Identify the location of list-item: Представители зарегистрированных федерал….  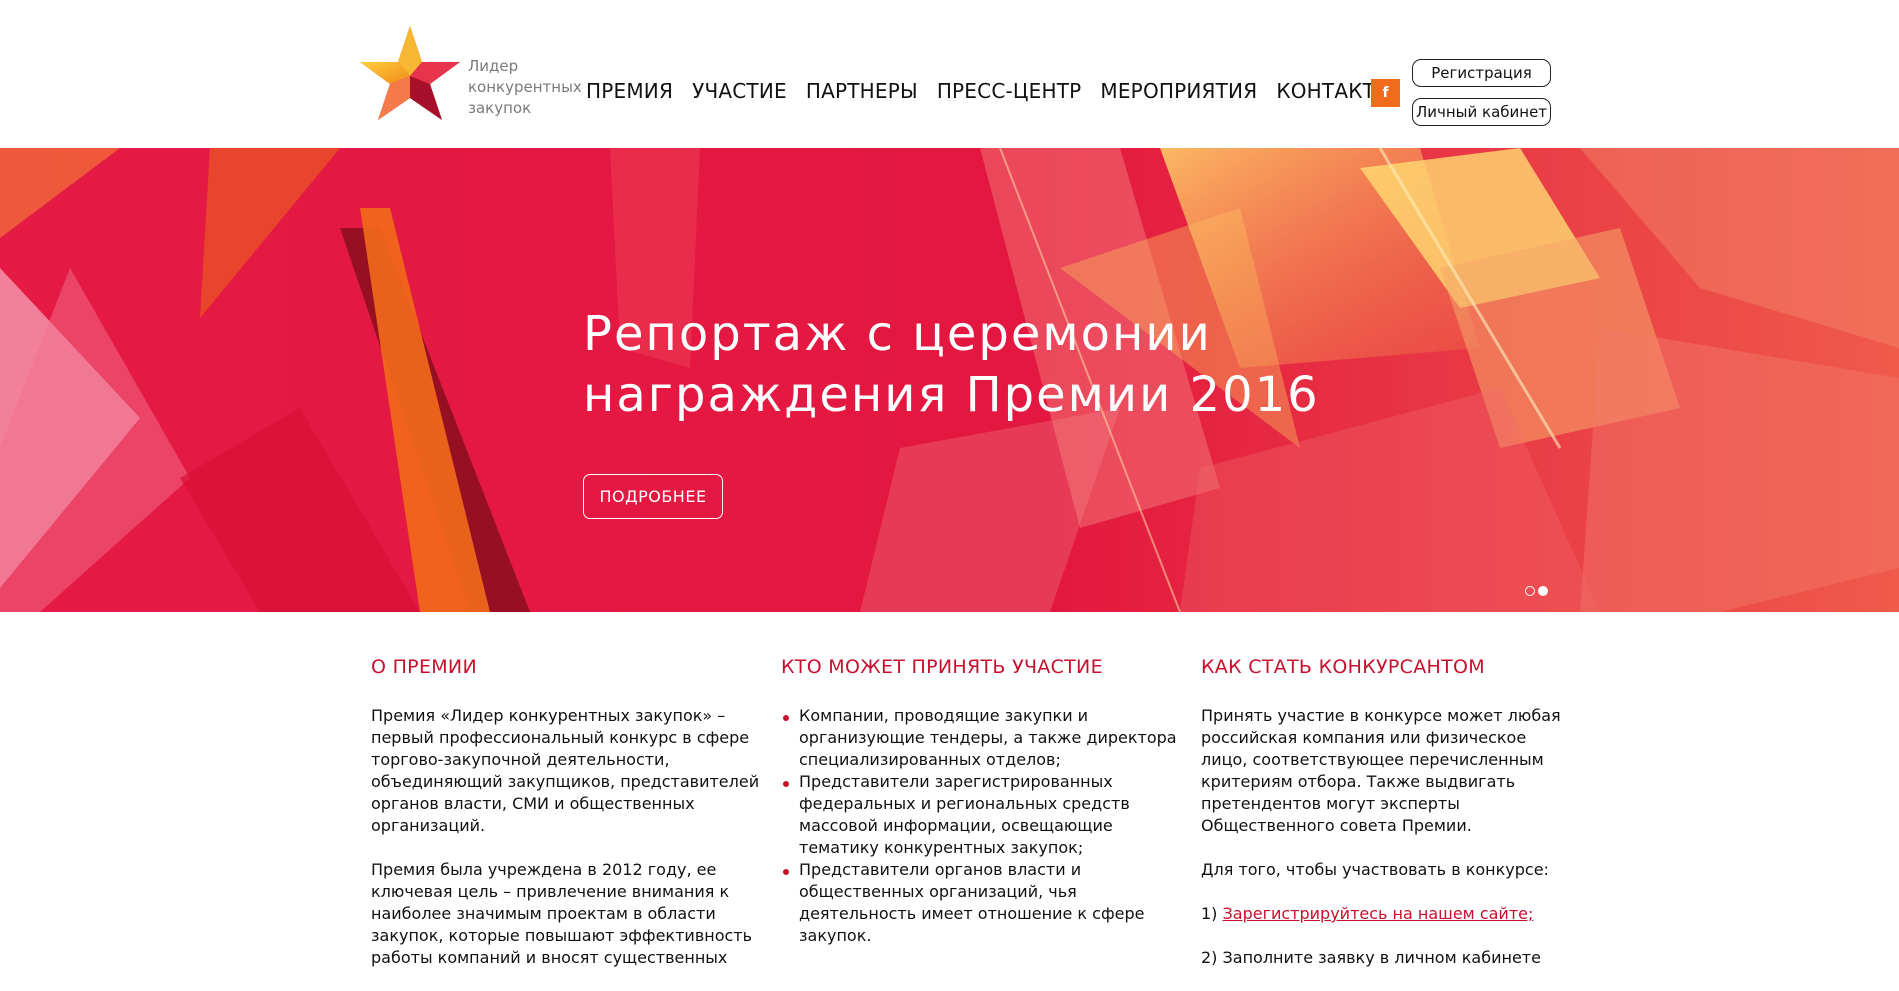
(981, 815).